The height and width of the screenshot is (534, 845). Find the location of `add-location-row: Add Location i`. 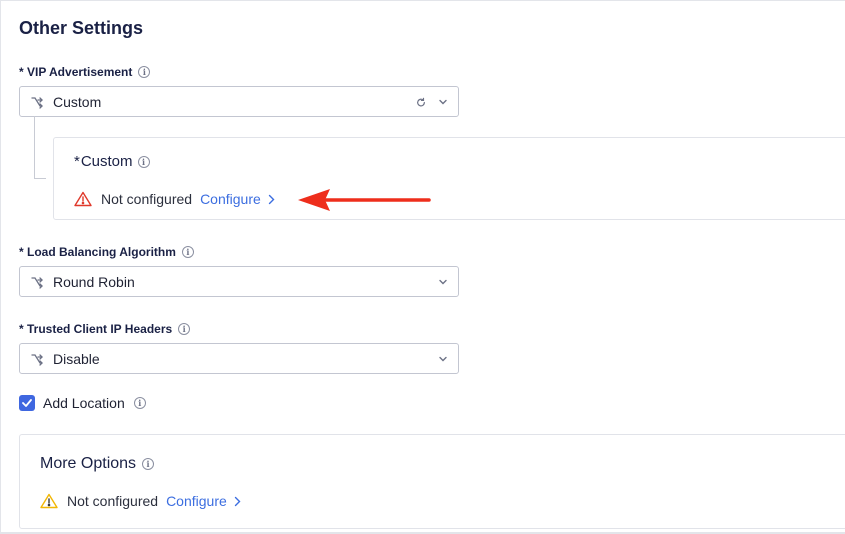

add-location-row: Add Location i is located at coordinates (82, 403).